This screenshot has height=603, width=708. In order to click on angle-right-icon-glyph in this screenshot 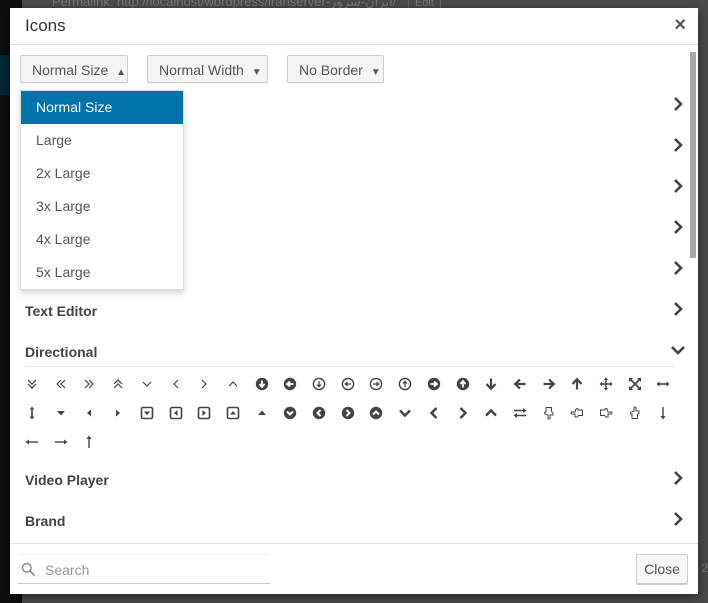, I will do `click(204, 384)`.